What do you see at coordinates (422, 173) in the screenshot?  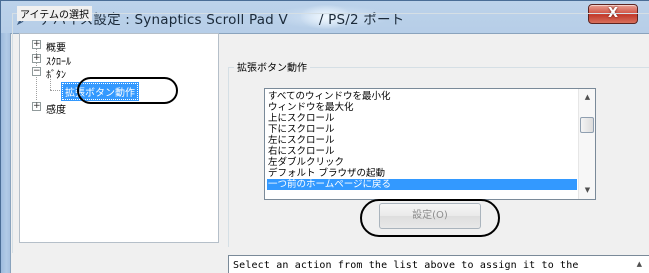 I see `list-item: デフォルト ブラウザの起動` at bounding box center [422, 173].